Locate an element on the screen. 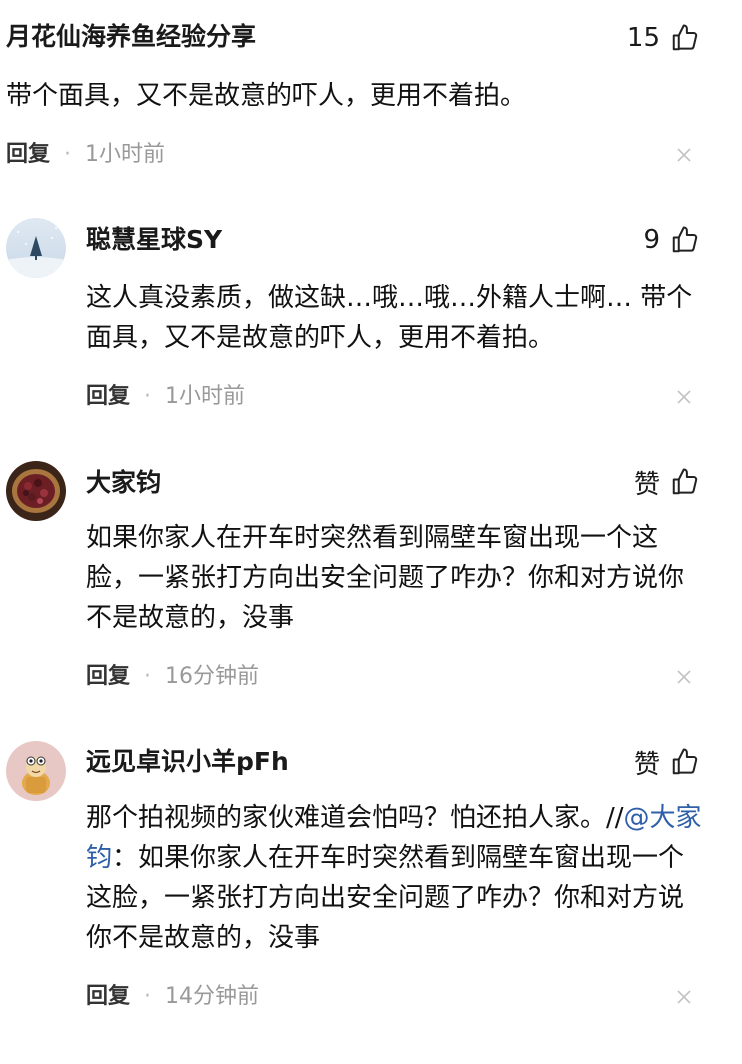  comment-author: 大家钧 is located at coordinates (123, 483).